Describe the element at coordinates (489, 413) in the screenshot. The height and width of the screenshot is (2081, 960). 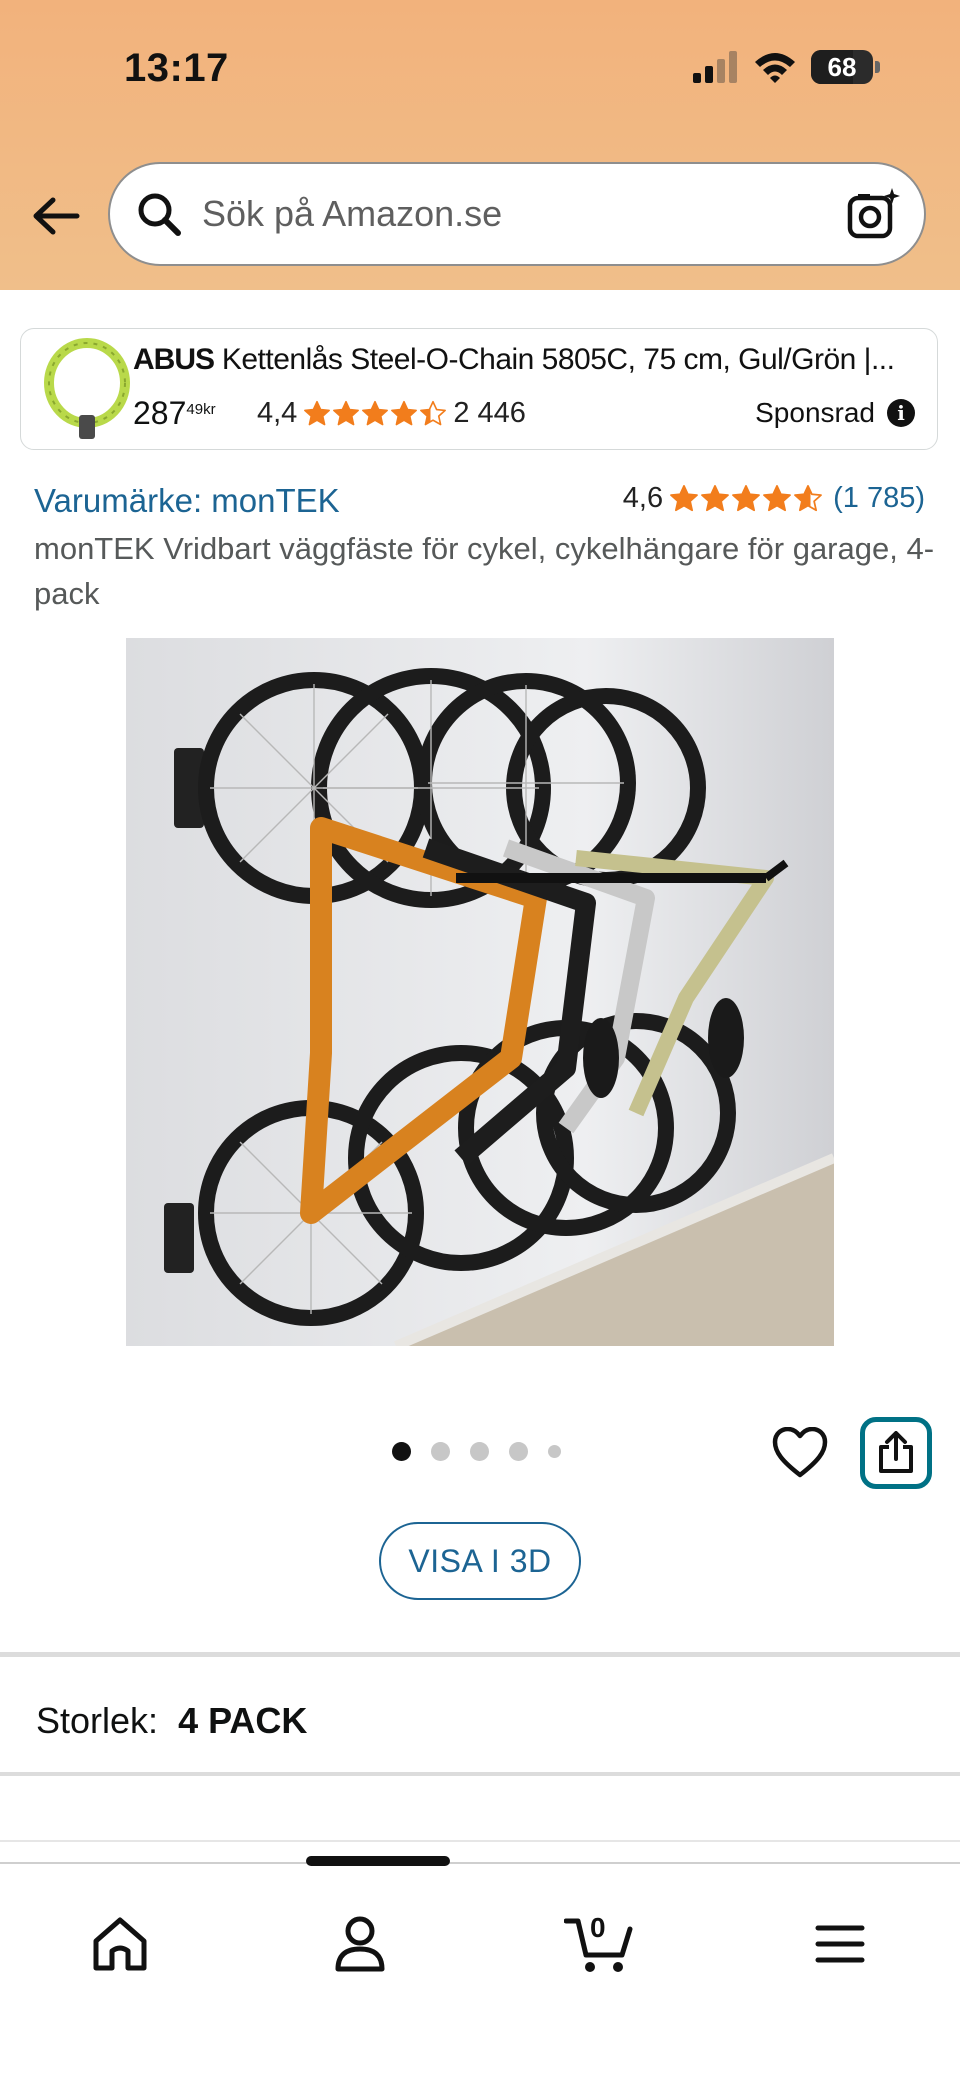
I see `ad-review-count: 2 446` at that location.